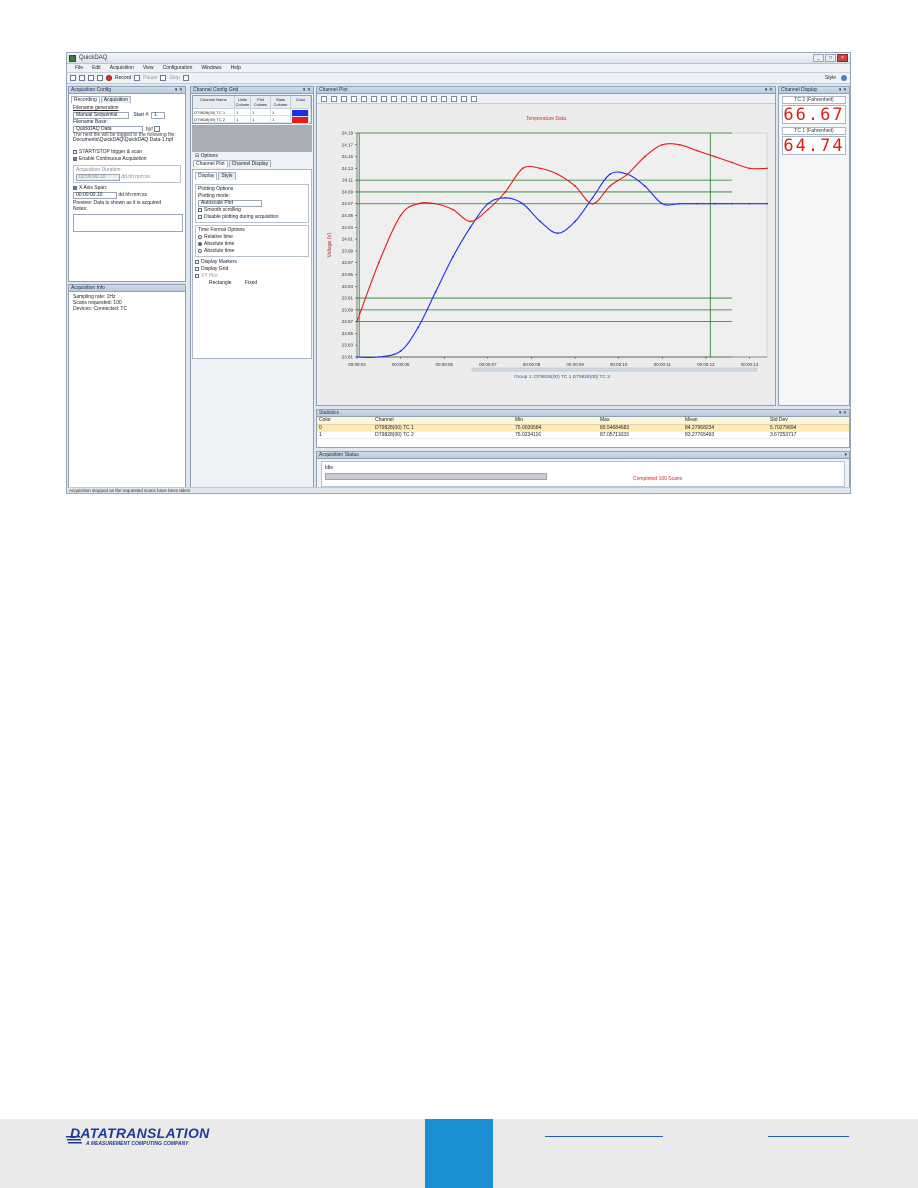  What do you see at coordinates (206, 176) in the screenshot?
I see `tab-display: Display` at bounding box center [206, 176].